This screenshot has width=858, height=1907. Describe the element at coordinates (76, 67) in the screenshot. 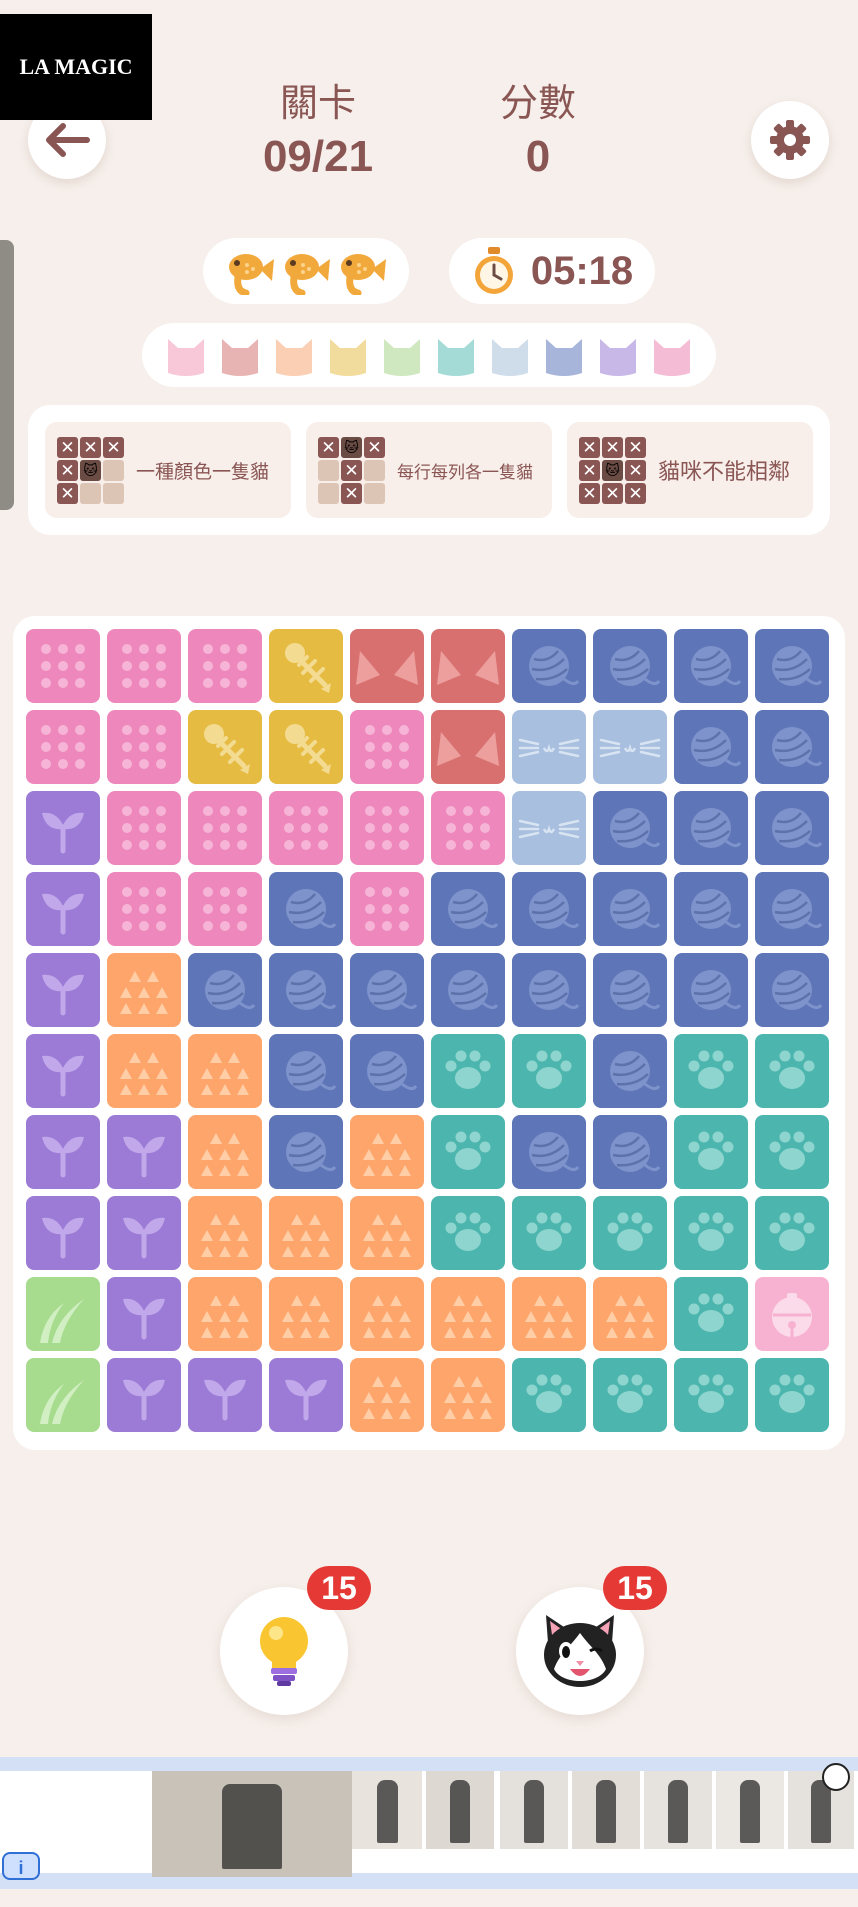

I see `ad-brand-logo: LA MAGIC` at that location.